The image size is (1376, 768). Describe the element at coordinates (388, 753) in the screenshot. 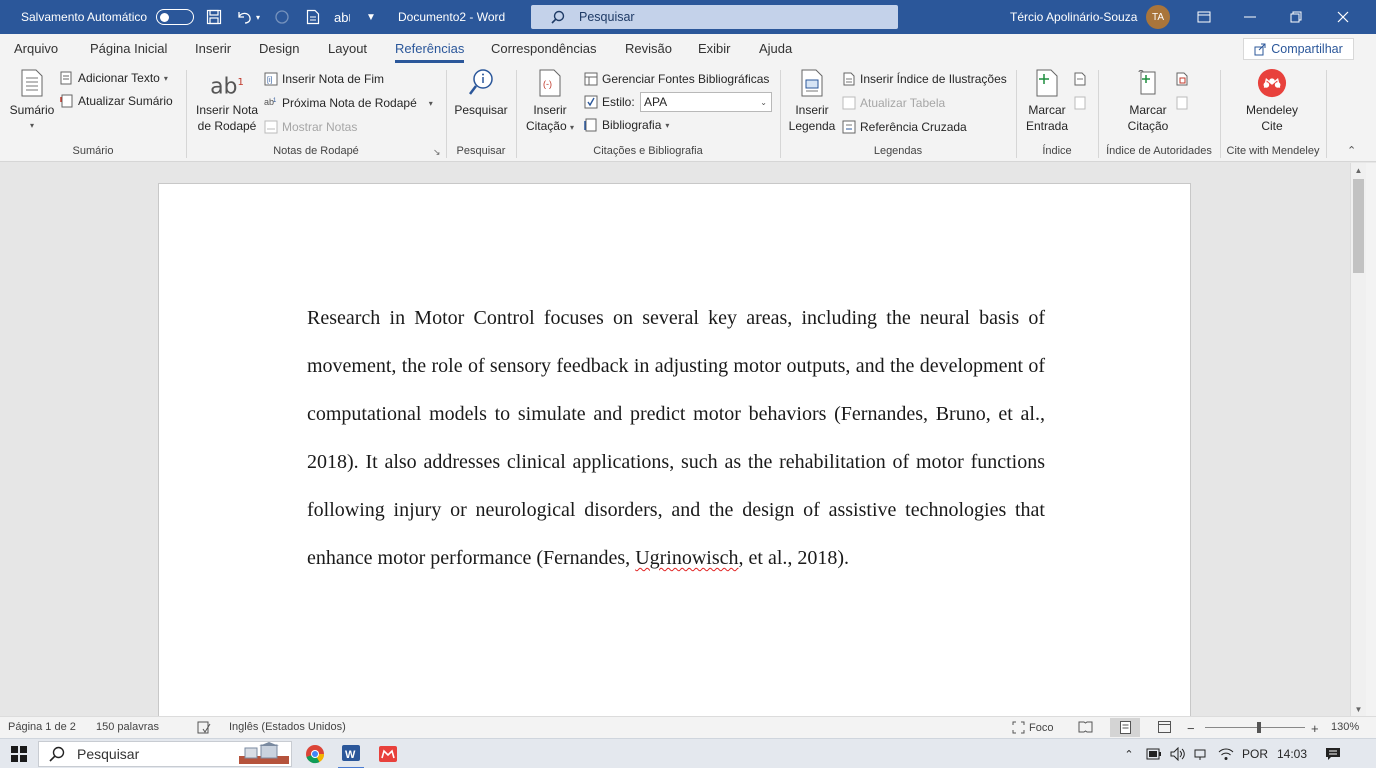

I see `mendeley-taskbar-icon` at that location.